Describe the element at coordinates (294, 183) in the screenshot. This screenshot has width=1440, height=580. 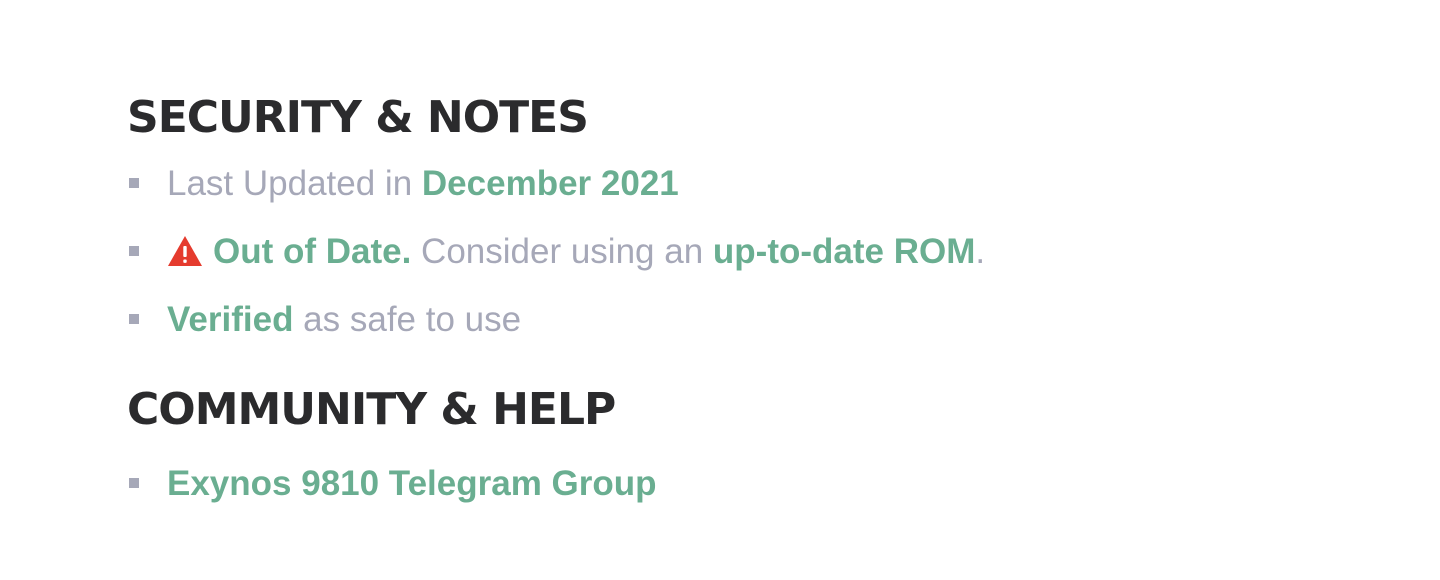
I see `last-updated-label: Last Updated in` at that location.